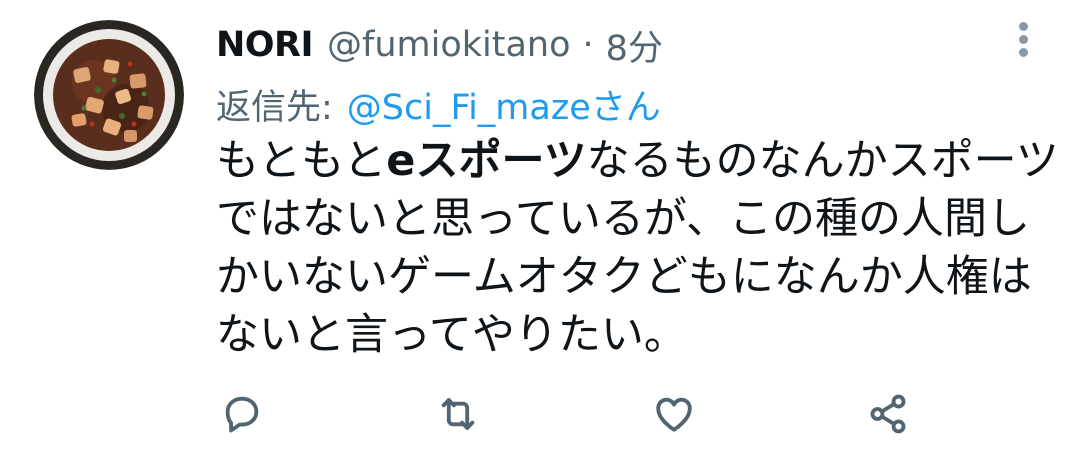 This screenshot has width=1080, height=455. What do you see at coordinates (822, 161) in the screenshot?
I see `tweet-text-segment: なるものなんかスポーツ` at bounding box center [822, 161].